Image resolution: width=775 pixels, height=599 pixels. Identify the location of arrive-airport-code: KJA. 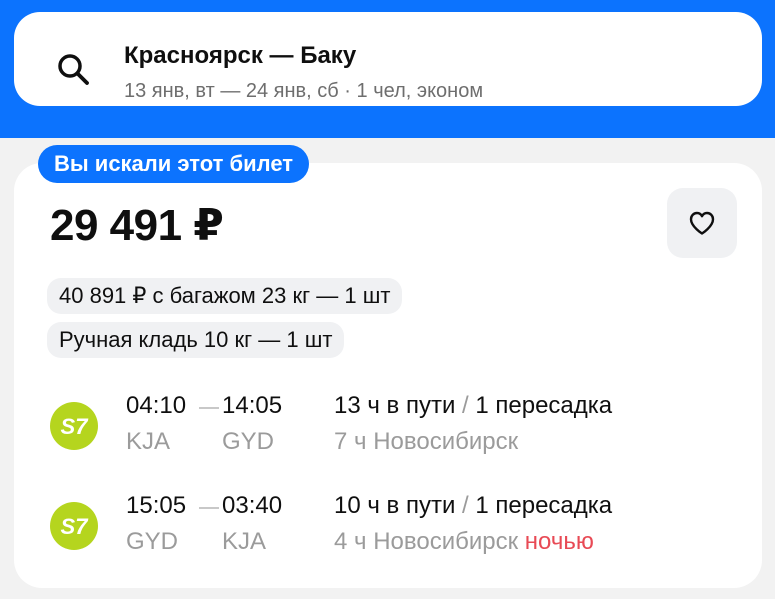
(244, 541).